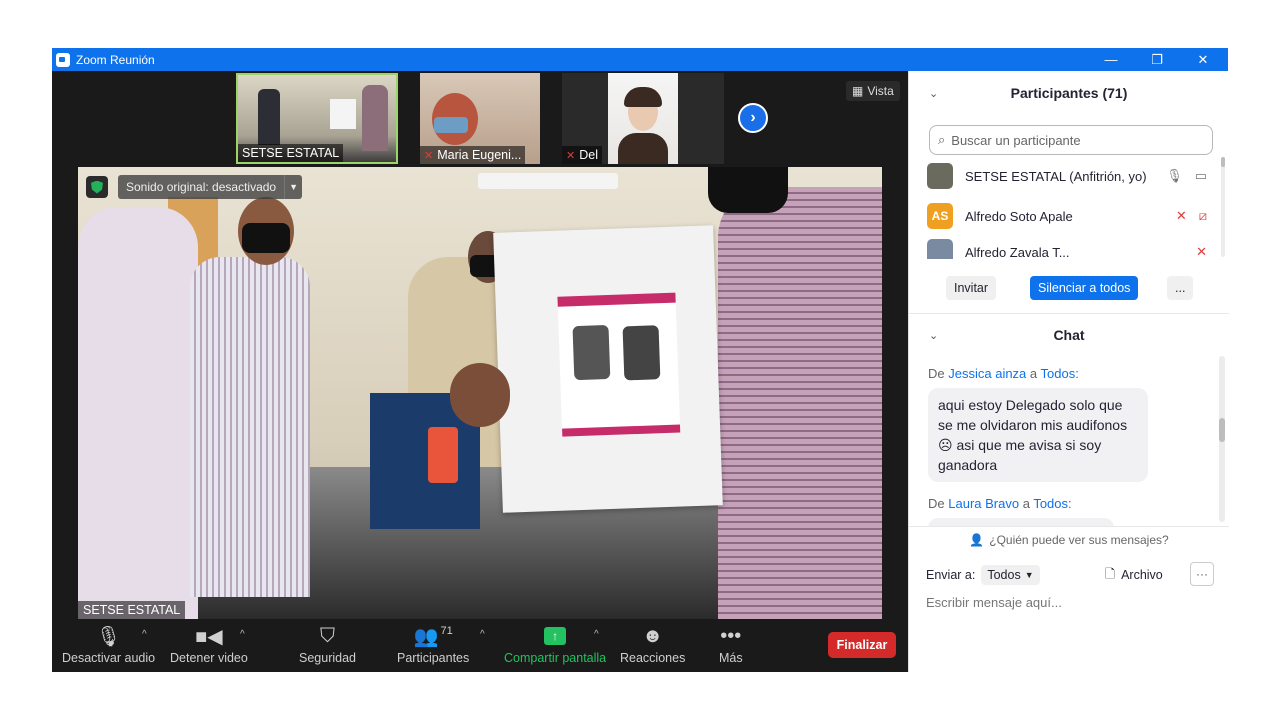  What do you see at coordinates (596, 634) in the screenshot?
I see `share-options-caret-icon: ^` at bounding box center [596, 634].